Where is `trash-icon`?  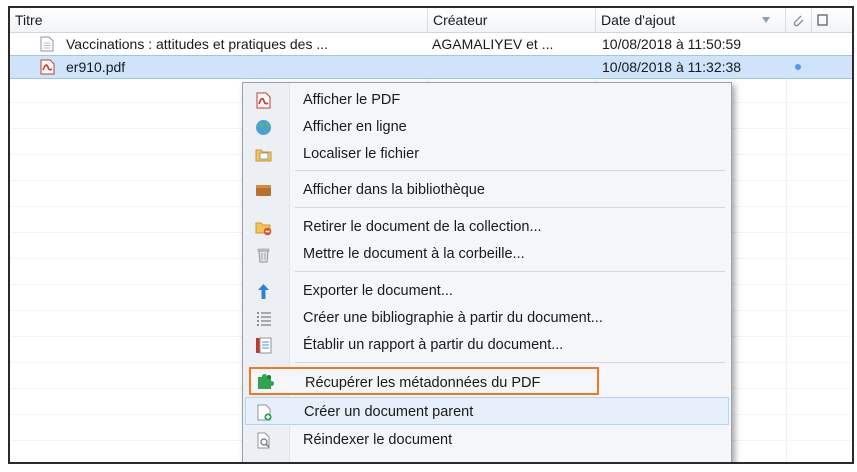
trash-icon is located at coordinates (263, 255).